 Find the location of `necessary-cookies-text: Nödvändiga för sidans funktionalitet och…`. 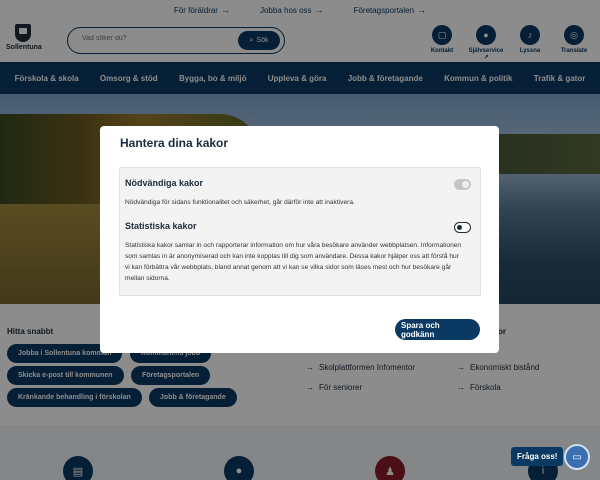

necessary-cookies-text: Nödvändiga för sidans funktionalitet och… is located at coordinates (240, 202).